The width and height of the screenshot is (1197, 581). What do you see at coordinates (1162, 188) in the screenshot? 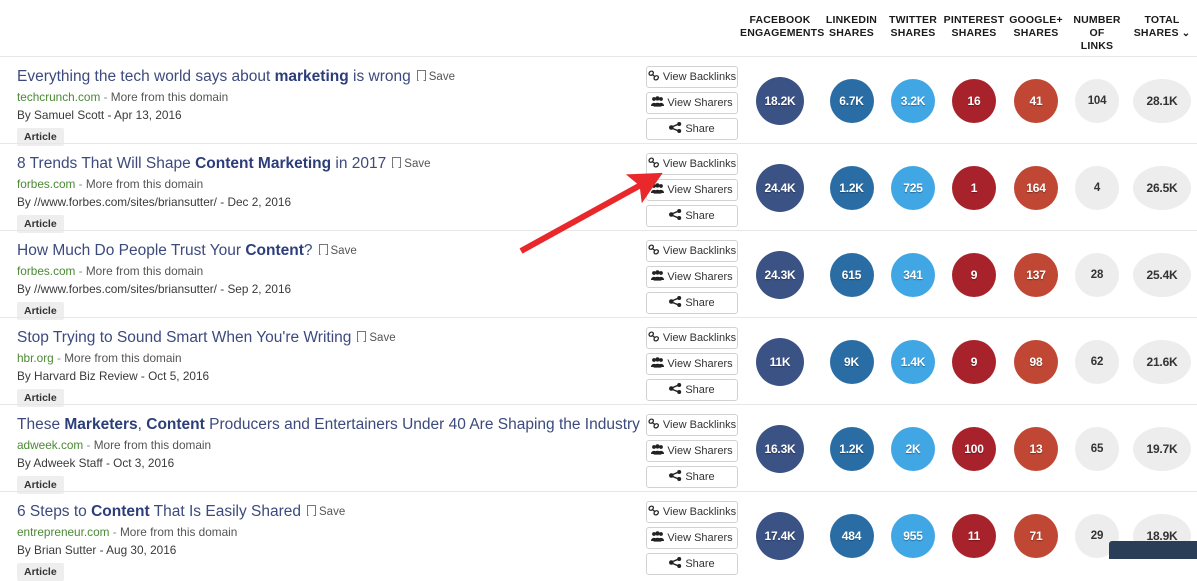
I see `metric-total-shares: 26.5K` at bounding box center [1162, 188].